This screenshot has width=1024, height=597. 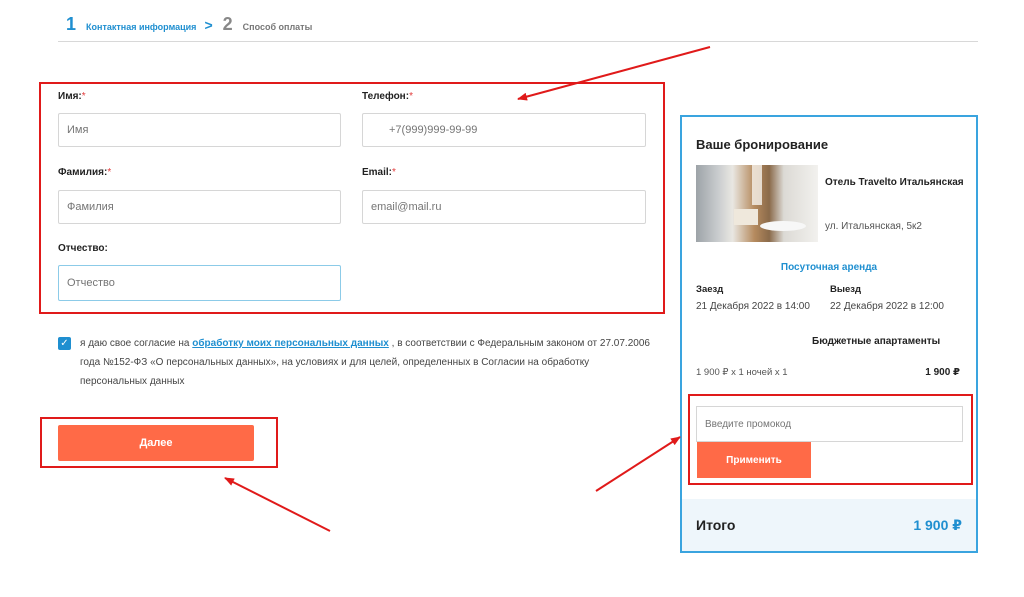 What do you see at coordinates (638, 464) in the screenshot?
I see `arrow-to-promo` at bounding box center [638, 464].